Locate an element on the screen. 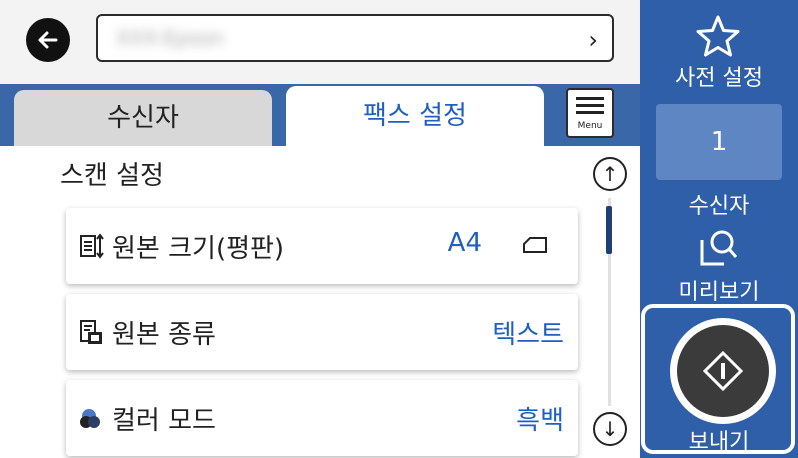 The image size is (798, 458). start-diamond-icon is located at coordinates (723, 371).